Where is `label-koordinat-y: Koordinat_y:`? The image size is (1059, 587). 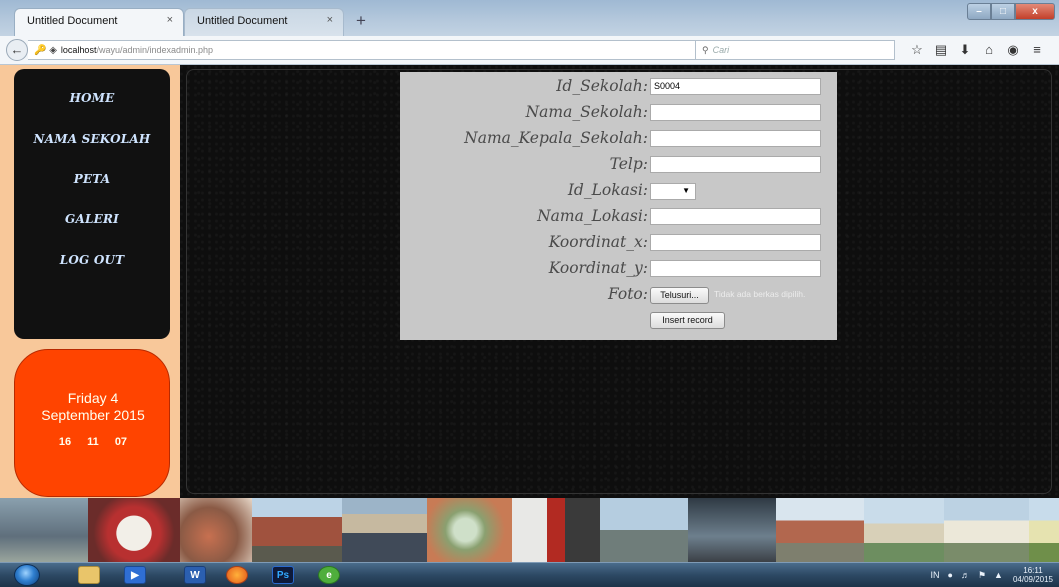
label-koordinat-y: Koordinat_y: is located at coordinates (598, 268).